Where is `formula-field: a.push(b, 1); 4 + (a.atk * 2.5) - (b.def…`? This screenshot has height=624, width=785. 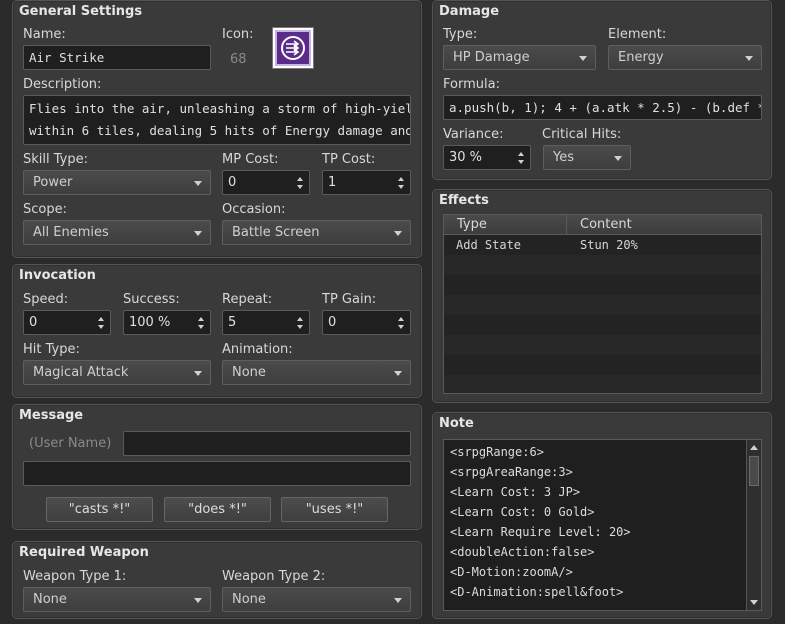 formula-field: a.push(b, 1); 4 + (a.atk * 2.5) - (b.def… is located at coordinates (602, 107).